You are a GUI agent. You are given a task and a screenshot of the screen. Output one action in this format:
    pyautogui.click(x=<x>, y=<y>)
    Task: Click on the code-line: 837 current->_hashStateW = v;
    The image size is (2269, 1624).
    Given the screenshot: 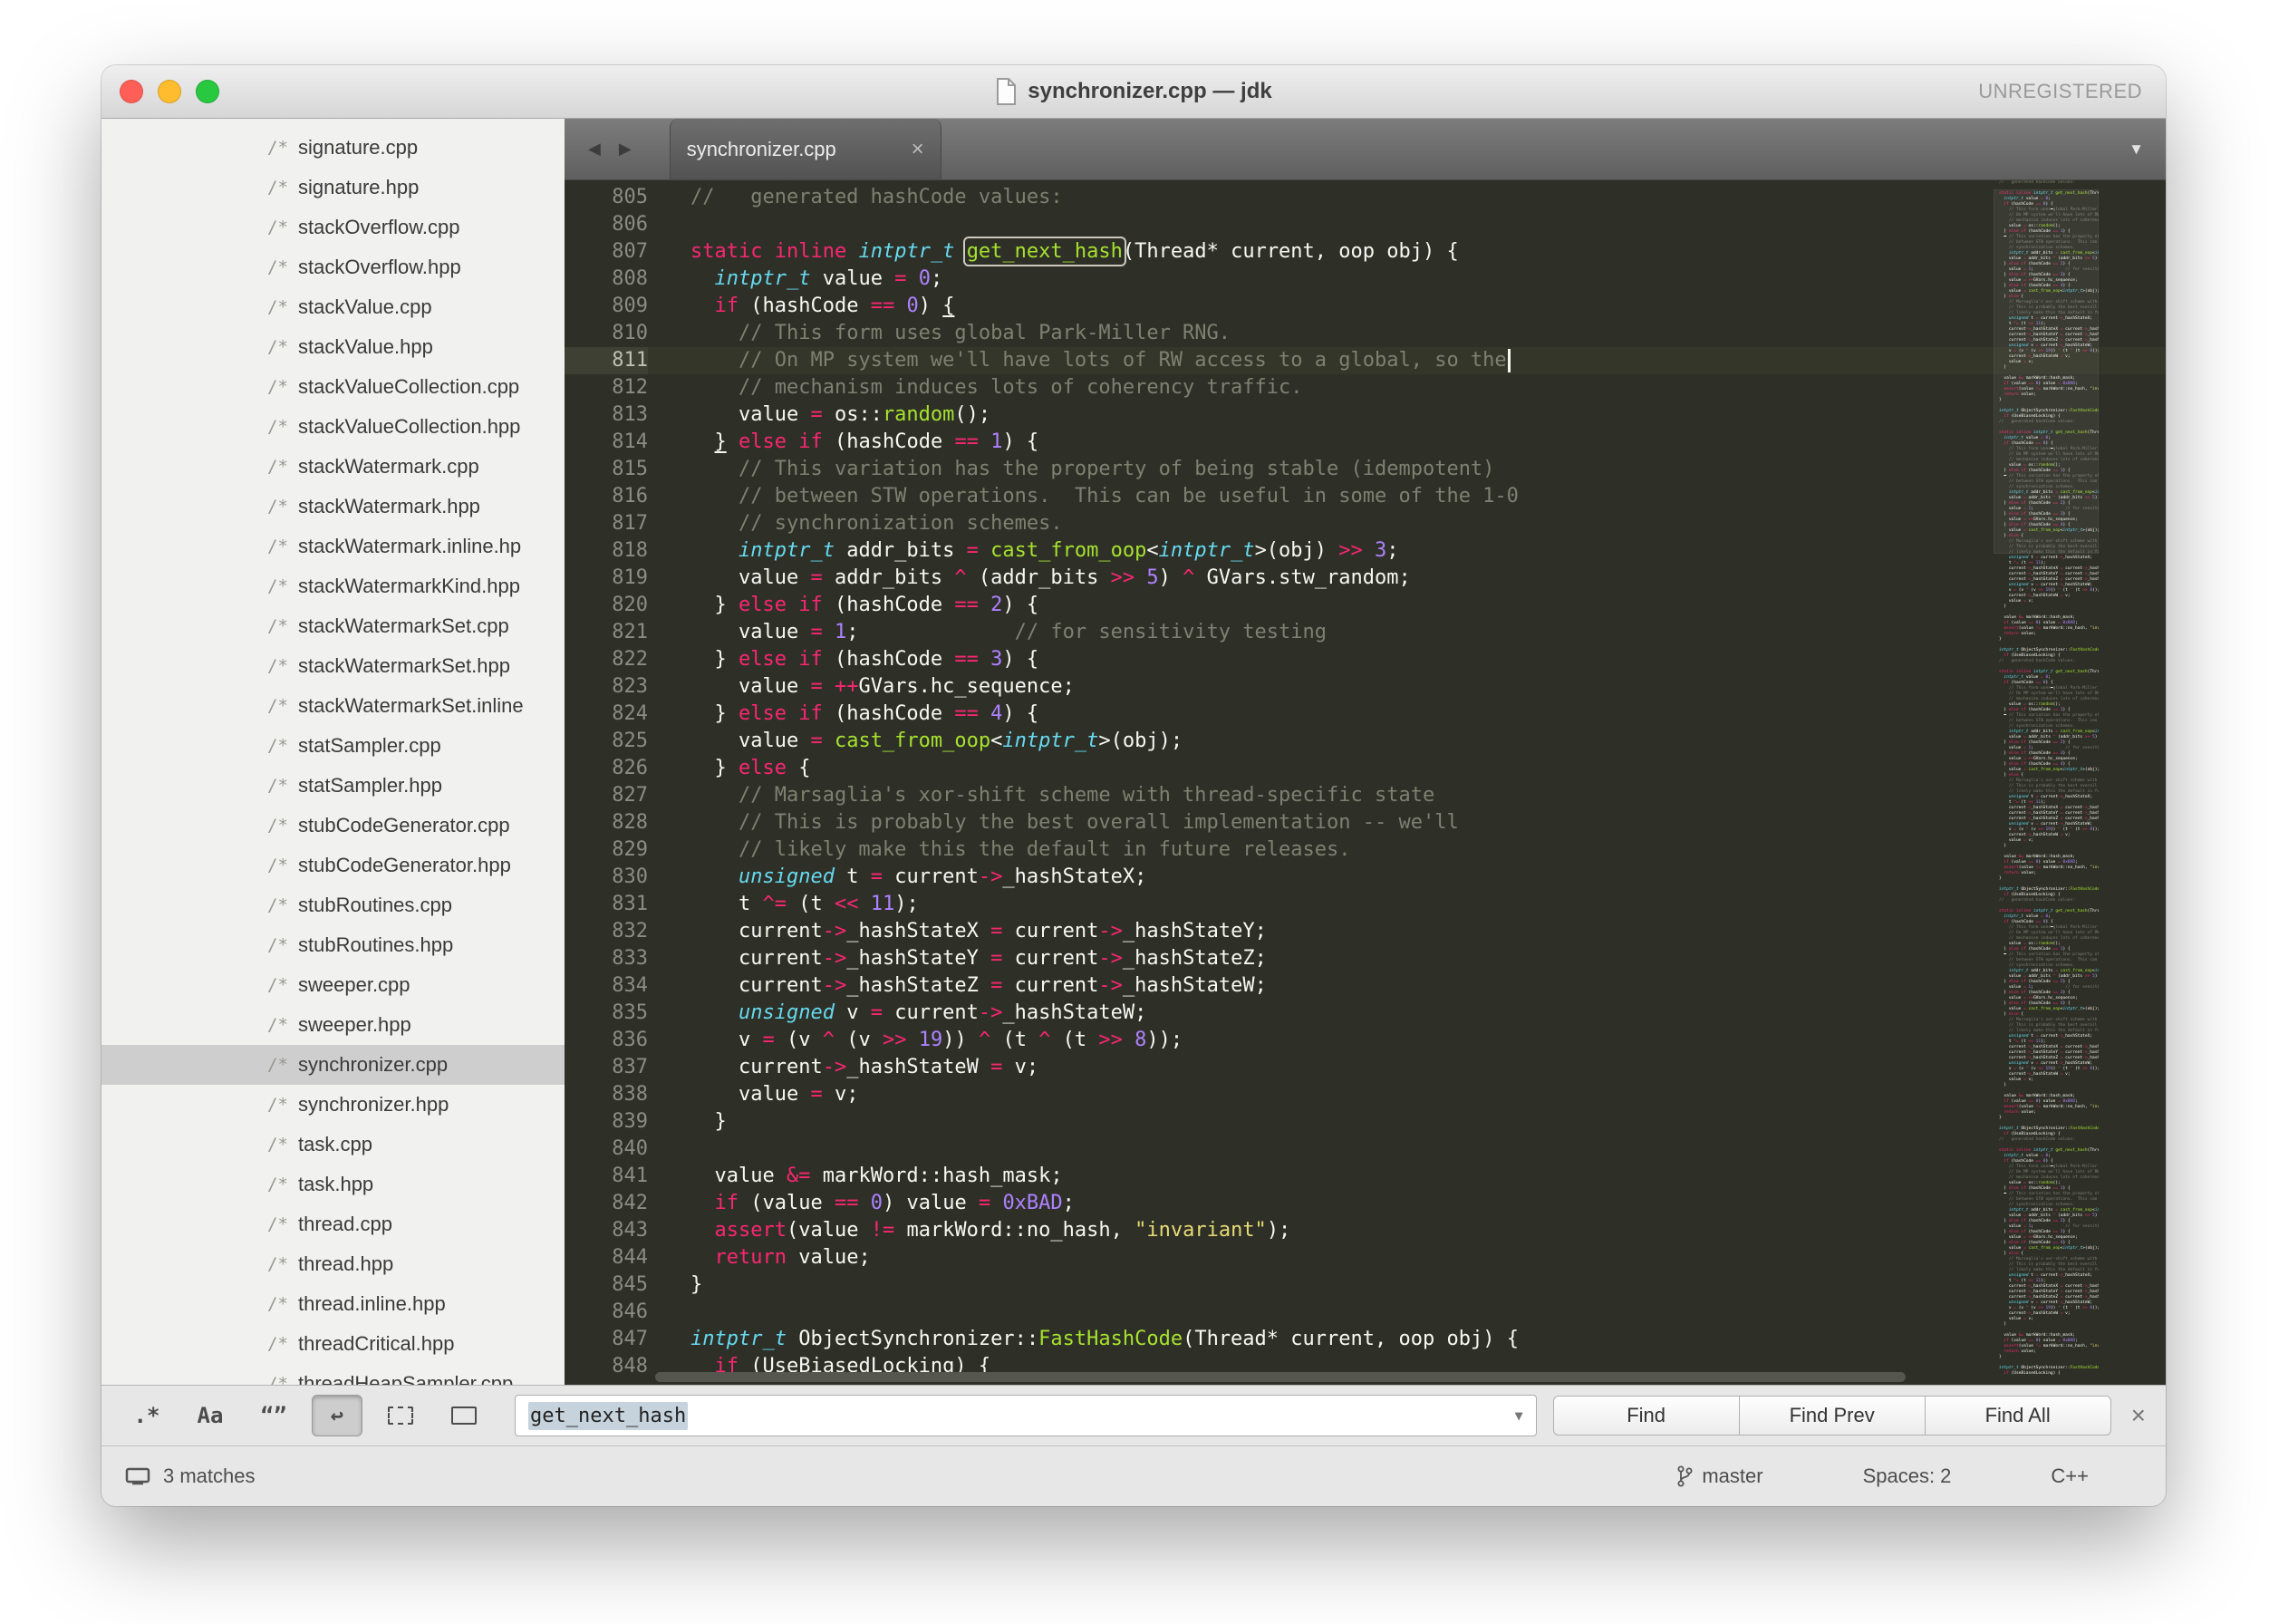 What is the action you would take?
    pyautogui.click(x=1365, y=1067)
    